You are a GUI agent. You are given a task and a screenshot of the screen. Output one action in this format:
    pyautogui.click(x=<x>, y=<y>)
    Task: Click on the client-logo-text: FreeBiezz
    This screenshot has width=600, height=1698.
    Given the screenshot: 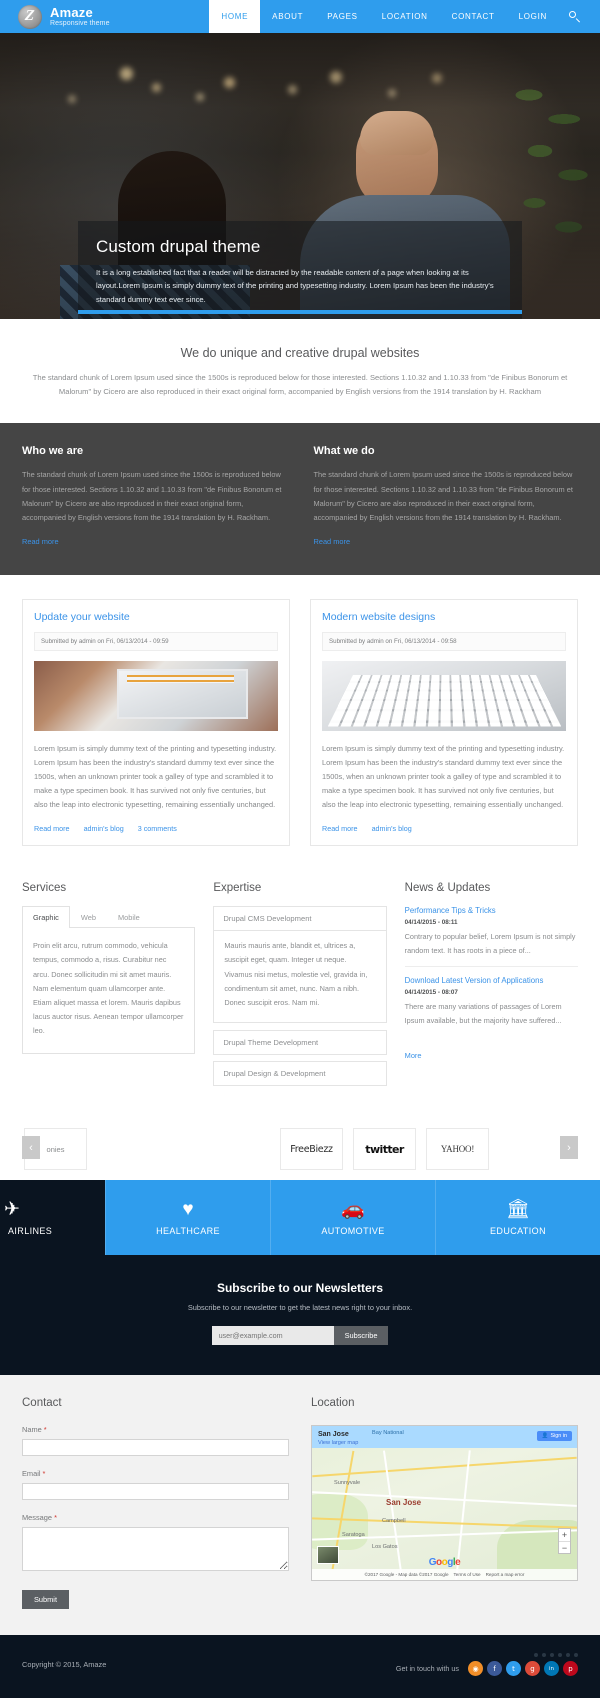 What is the action you would take?
    pyautogui.click(x=311, y=1149)
    